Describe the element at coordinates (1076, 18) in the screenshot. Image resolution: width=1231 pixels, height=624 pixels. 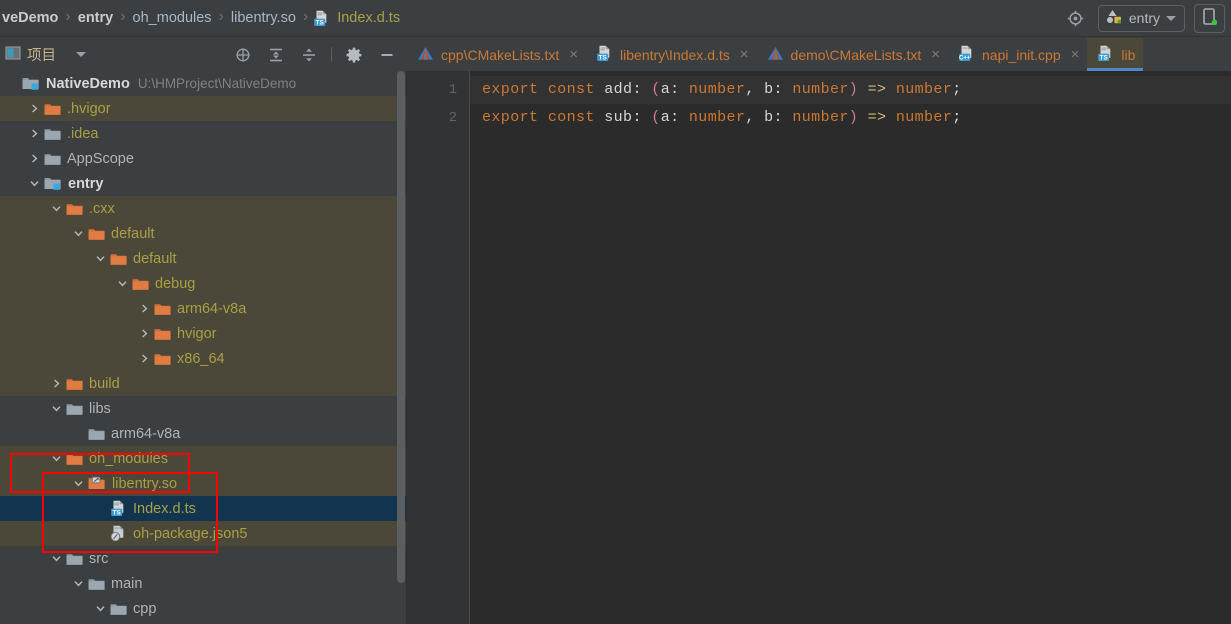
I see `crosshair-target-icon` at that location.